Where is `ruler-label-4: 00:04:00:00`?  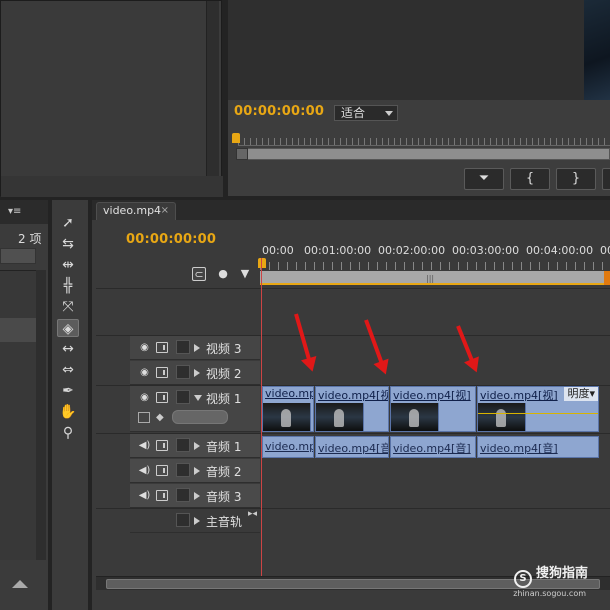 ruler-label-4: 00:04:00:00 is located at coordinates (560, 250).